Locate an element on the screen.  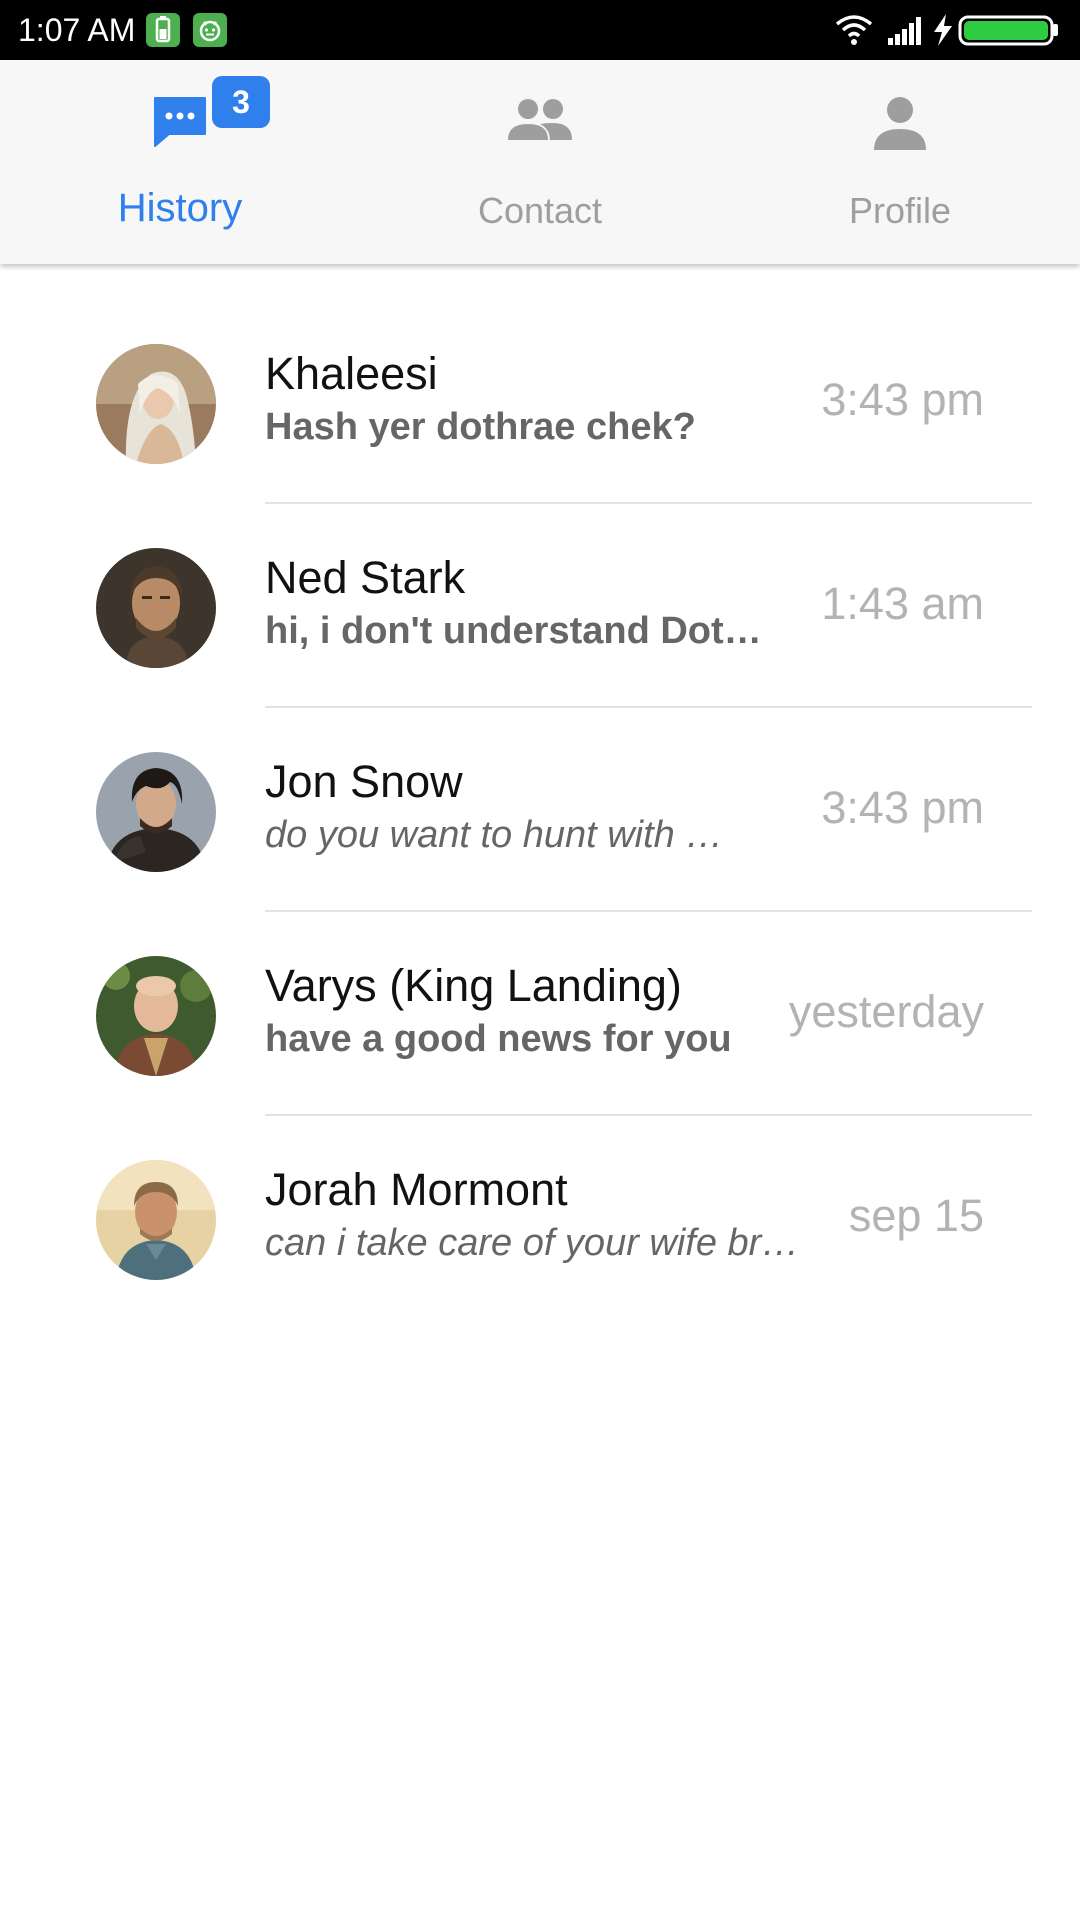
conversation-preview: can i take care of your wife brother is located at coordinates (539, 1243).